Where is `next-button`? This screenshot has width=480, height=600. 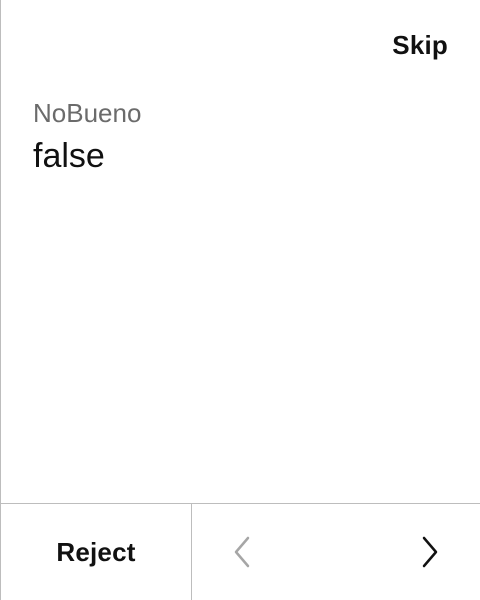
next-button is located at coordinates (430, 552).